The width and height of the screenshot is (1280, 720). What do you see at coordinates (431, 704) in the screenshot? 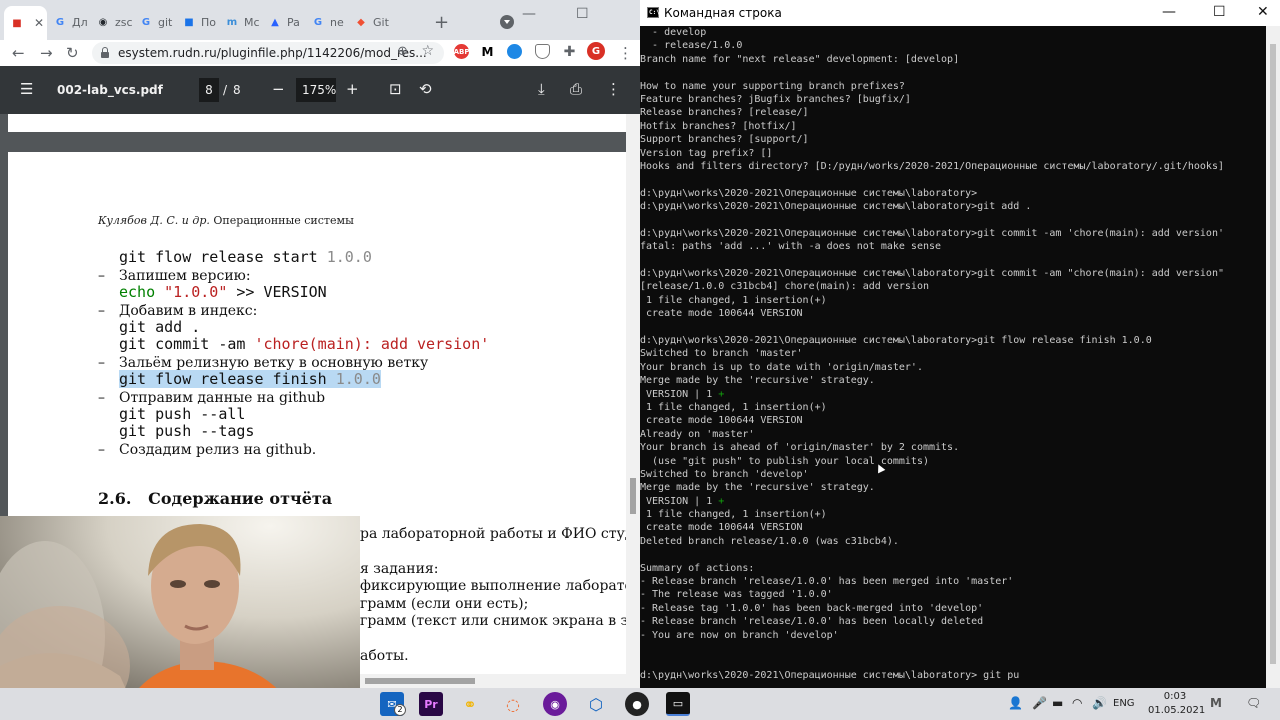
I see `premiere-app-icon: Pr` at bounding box center [431, 704].